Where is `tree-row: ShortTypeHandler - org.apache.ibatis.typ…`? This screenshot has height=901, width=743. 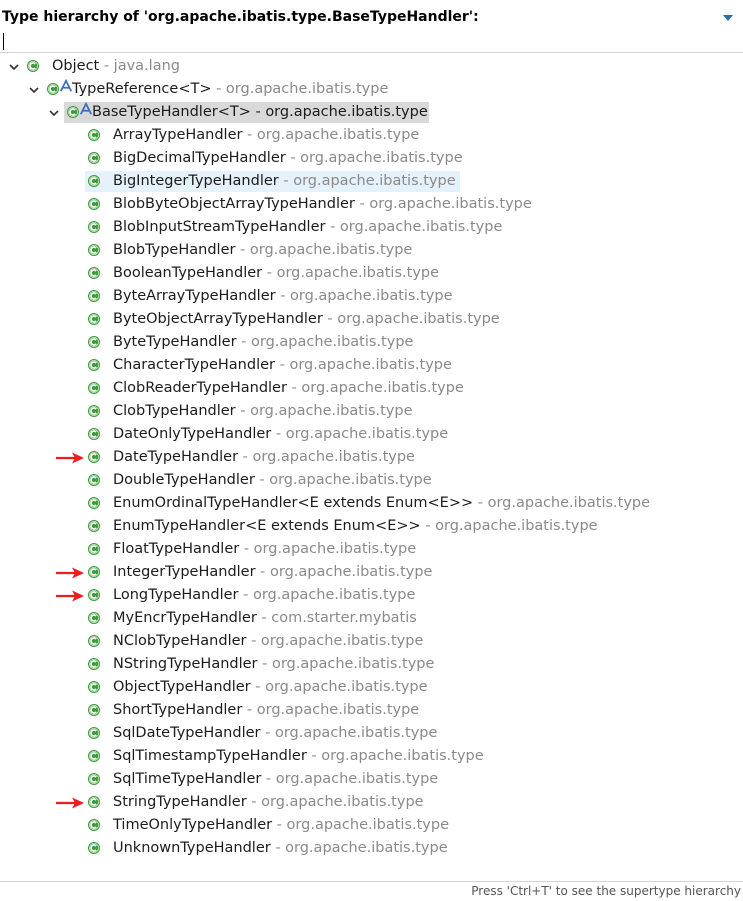
tree-row: ShortTypeHandler - org.apache.ibatis.typ… is located at coordinates (371, 710).